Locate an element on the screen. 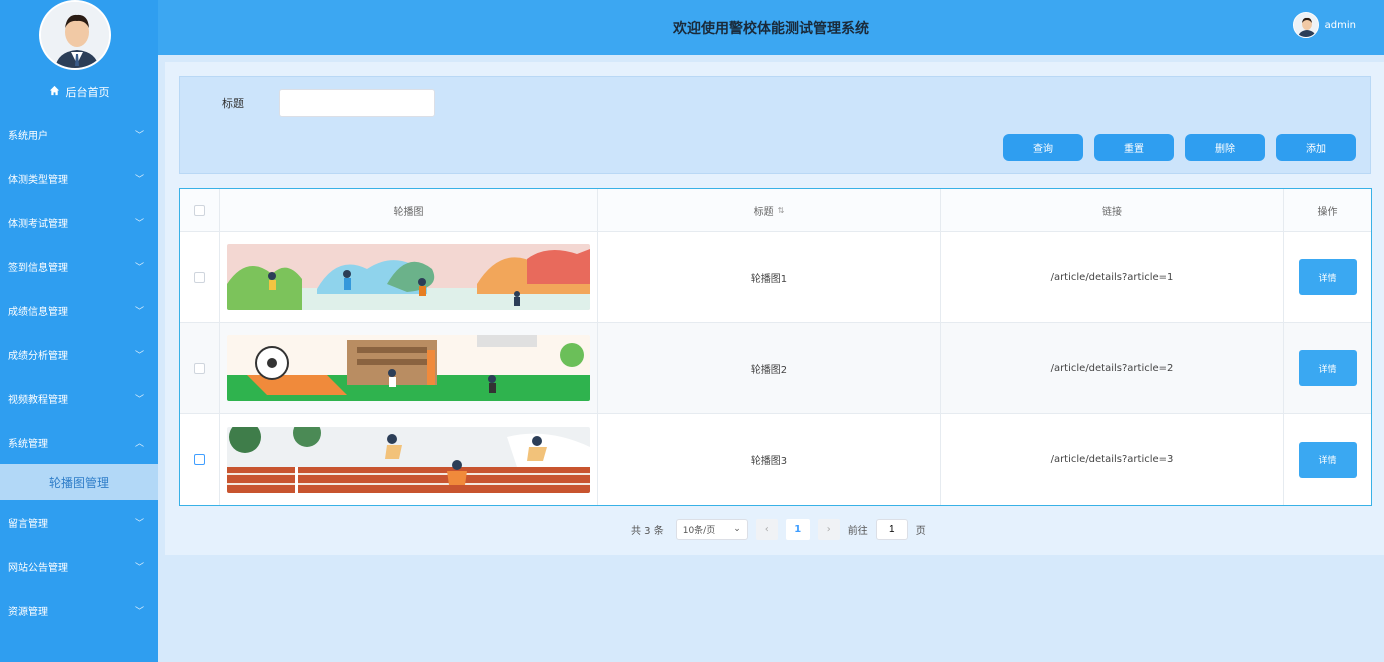 The width and height of the screenshot is (1384, 662). table-header: 轮播图 标题 ⇅ 链接 操作 is located at coordinates (775, 210).